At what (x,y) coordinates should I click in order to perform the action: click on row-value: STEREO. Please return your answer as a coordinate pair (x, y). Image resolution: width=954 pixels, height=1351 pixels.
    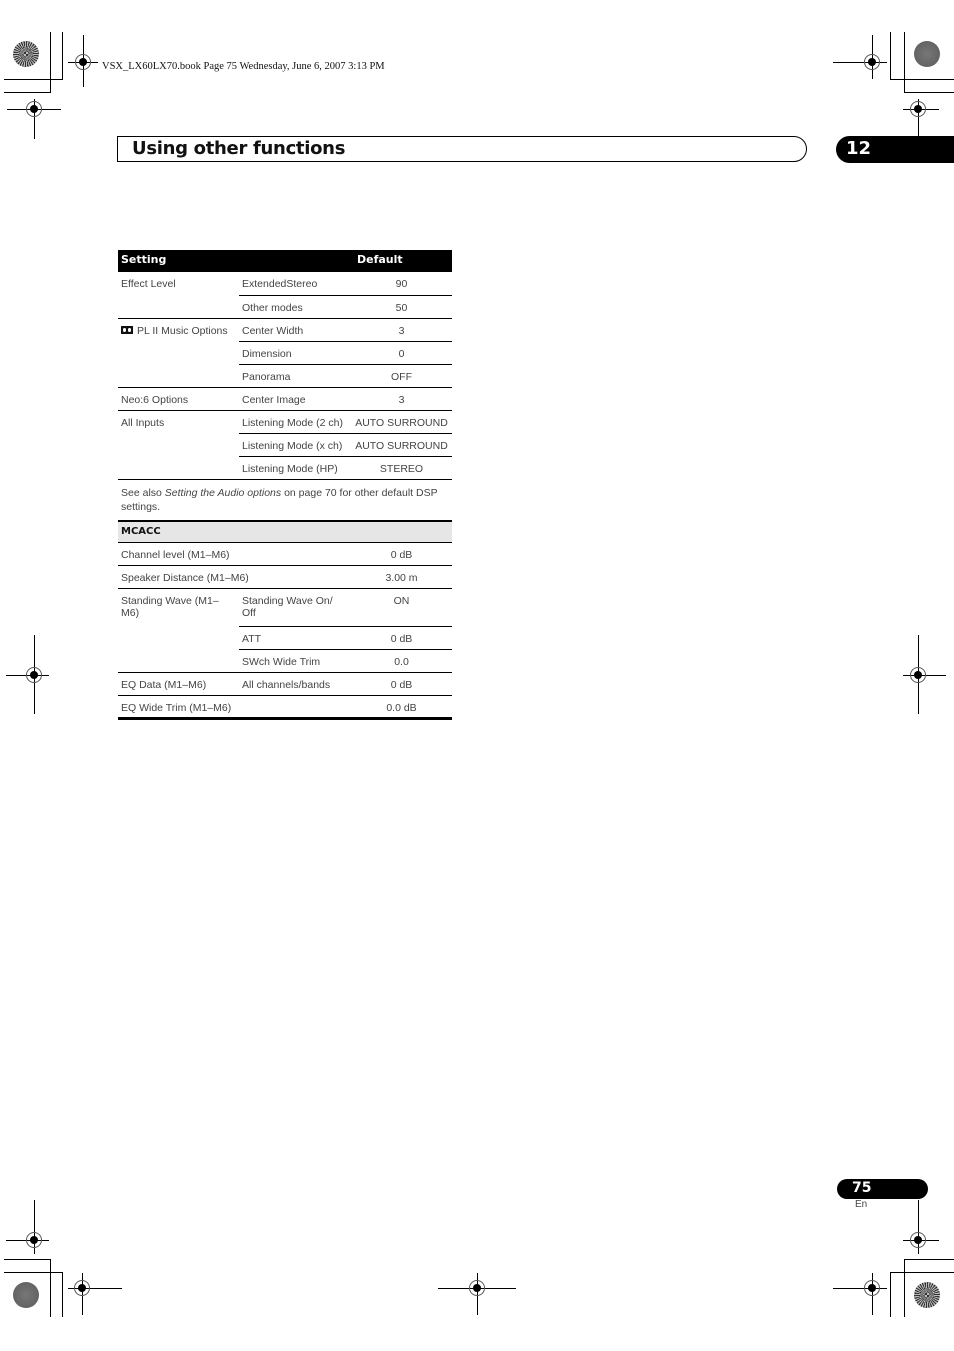
    Looking at the image, I should click on (401, 467).